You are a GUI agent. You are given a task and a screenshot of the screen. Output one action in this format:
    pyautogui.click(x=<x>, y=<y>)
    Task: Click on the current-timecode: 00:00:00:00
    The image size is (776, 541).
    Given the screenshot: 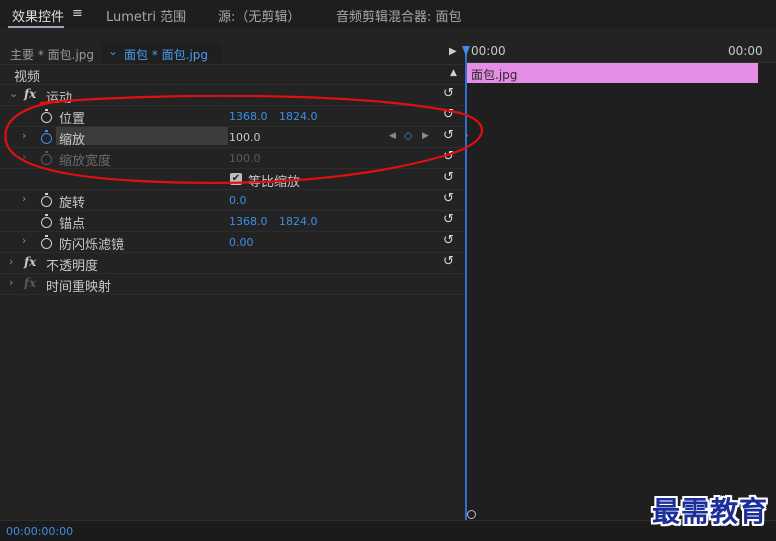 What is the action you would take?
    pyautogui.click(x=39, y=531)
    